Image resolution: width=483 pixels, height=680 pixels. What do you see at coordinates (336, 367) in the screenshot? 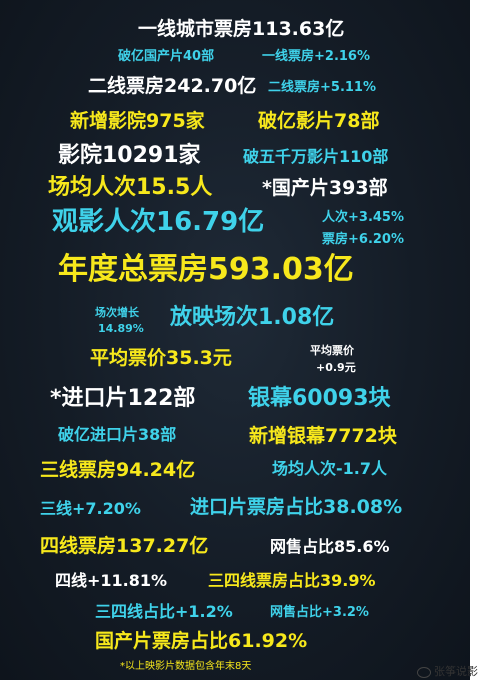
I see `stat-ticket-price-growth: +0.9元` at bounding box center [336, 367].